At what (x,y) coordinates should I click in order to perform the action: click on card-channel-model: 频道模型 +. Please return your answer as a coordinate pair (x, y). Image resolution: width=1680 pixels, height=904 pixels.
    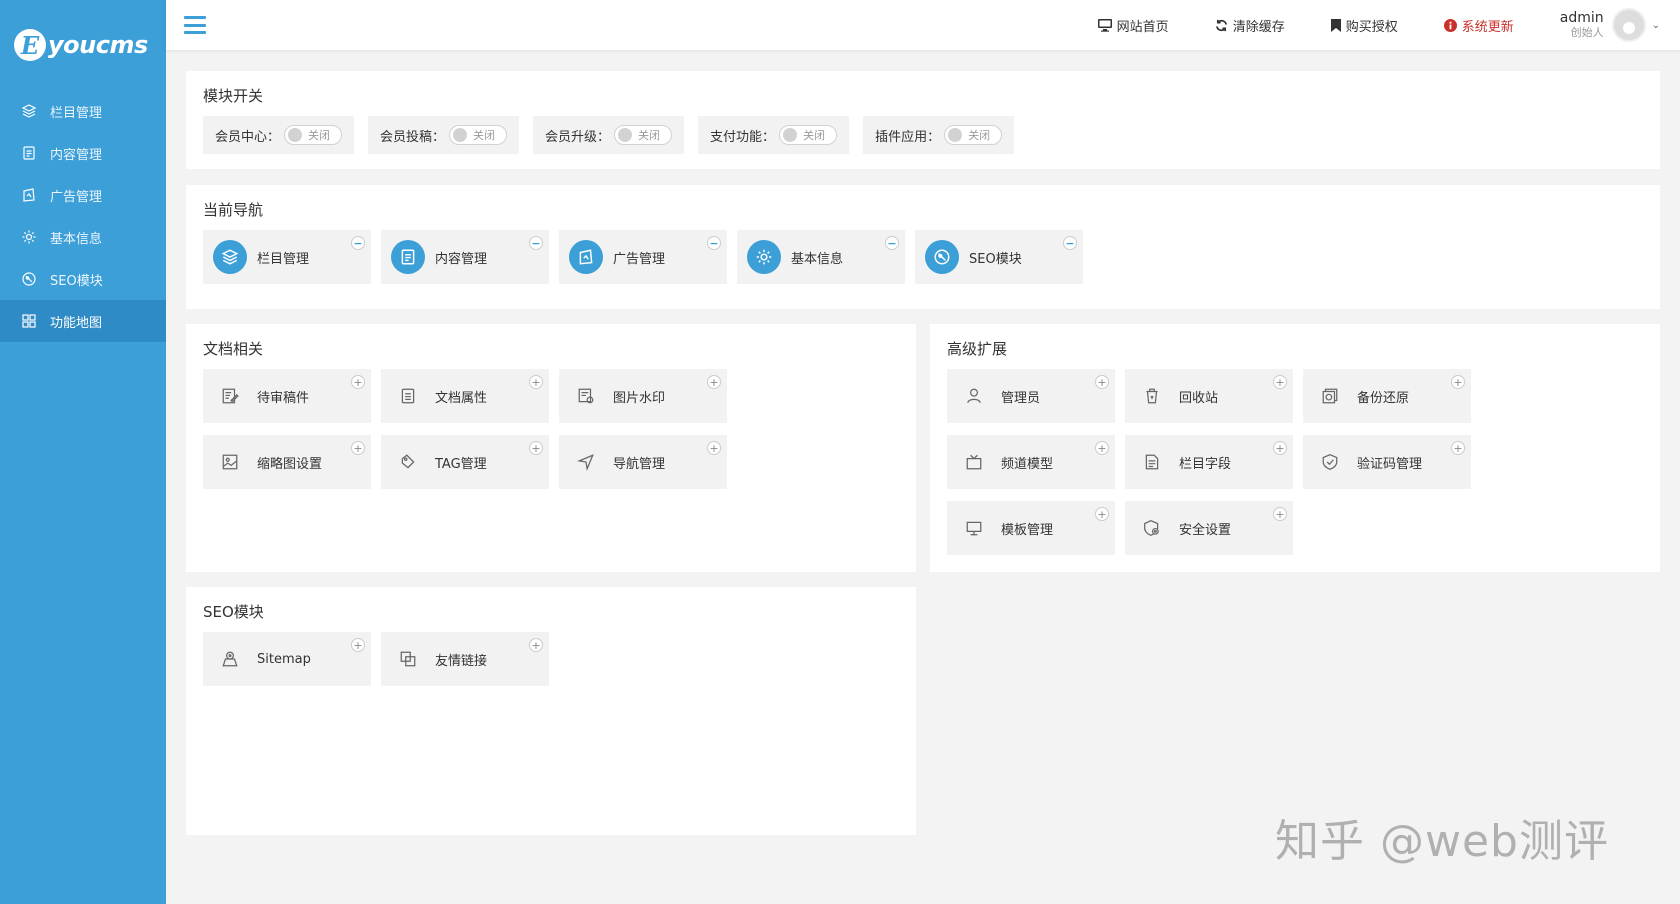
    Looking at the image, I should click on (1031, 462).